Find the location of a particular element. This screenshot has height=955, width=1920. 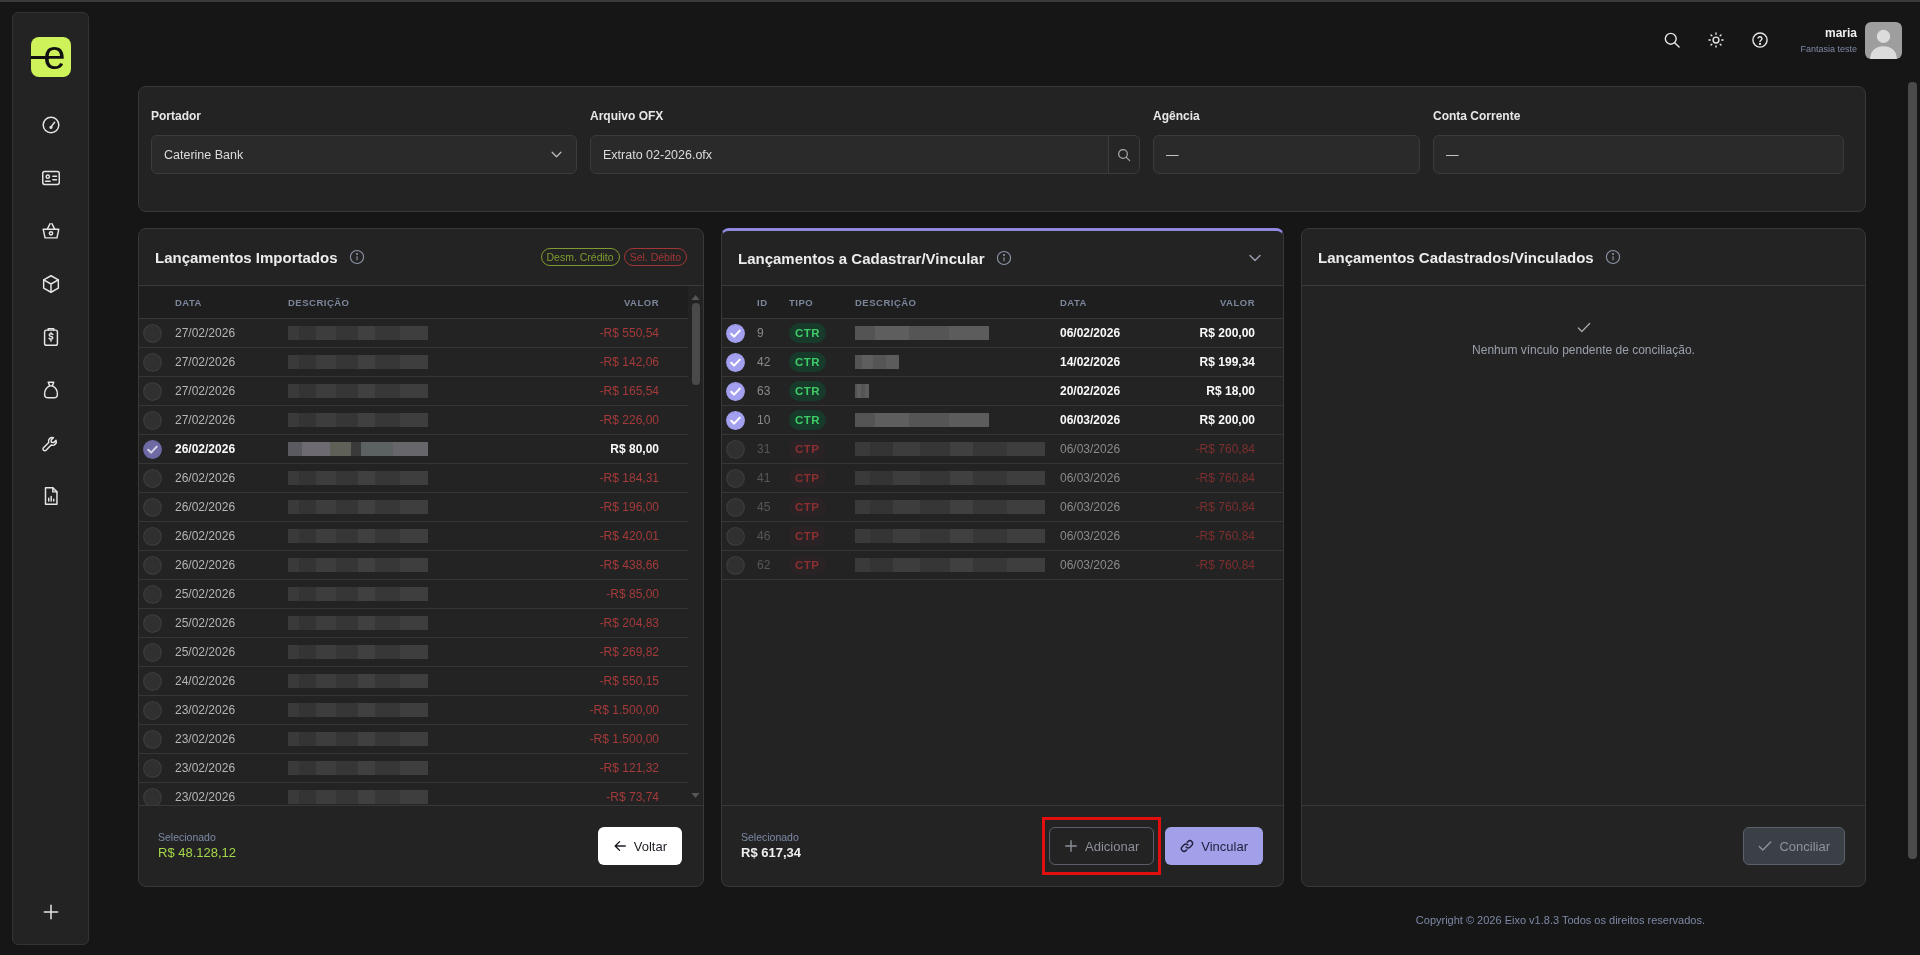

selection-total: R$ 617,34 is located at coordinates (771, 853).